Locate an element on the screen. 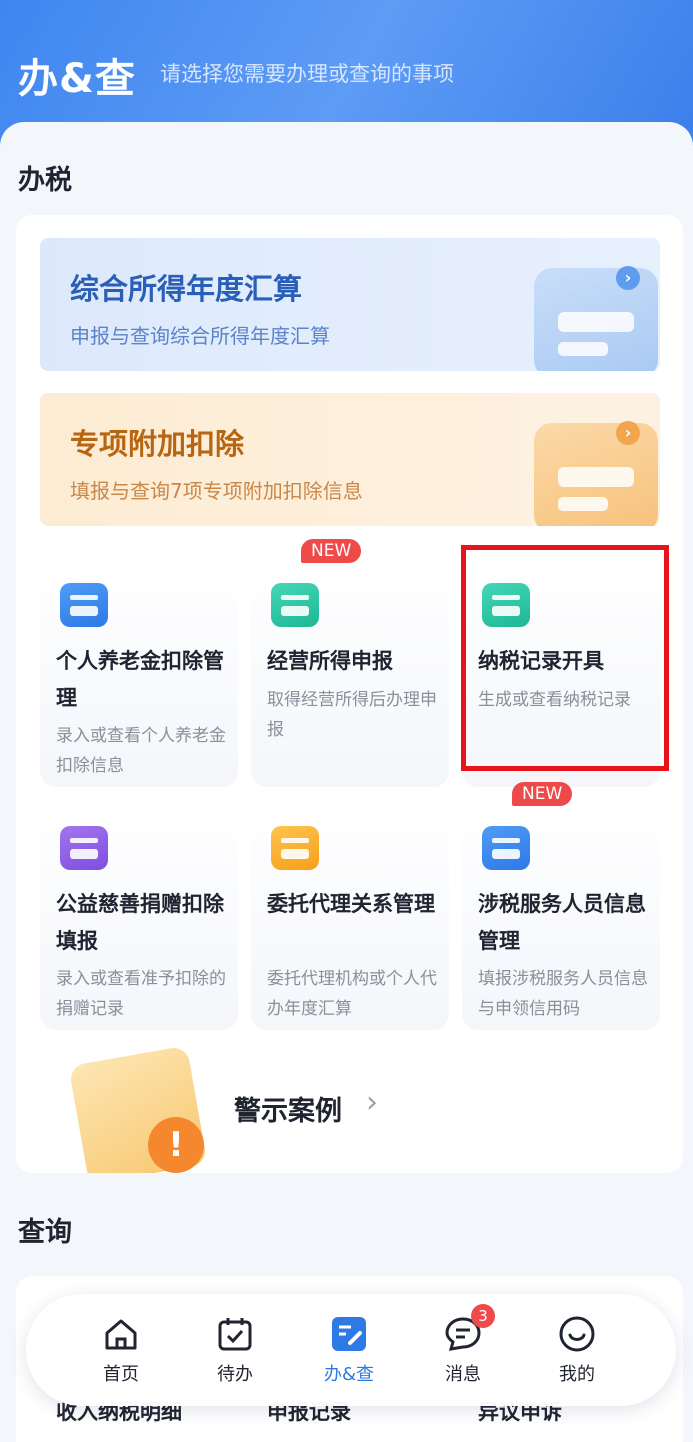  nav-handle-query: 办&查 is located at coordinates (349, 1350).